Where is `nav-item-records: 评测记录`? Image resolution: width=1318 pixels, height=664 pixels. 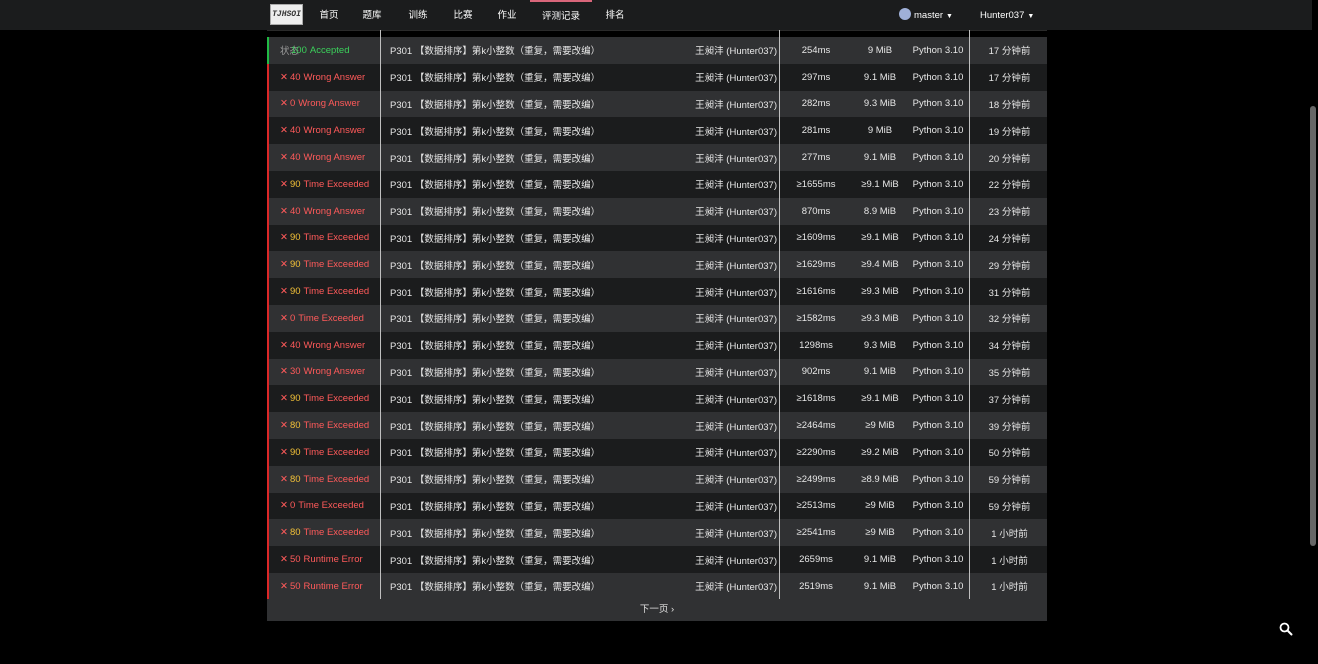
nav-item-records: 评测记录 is located at coordinates (561, 15).